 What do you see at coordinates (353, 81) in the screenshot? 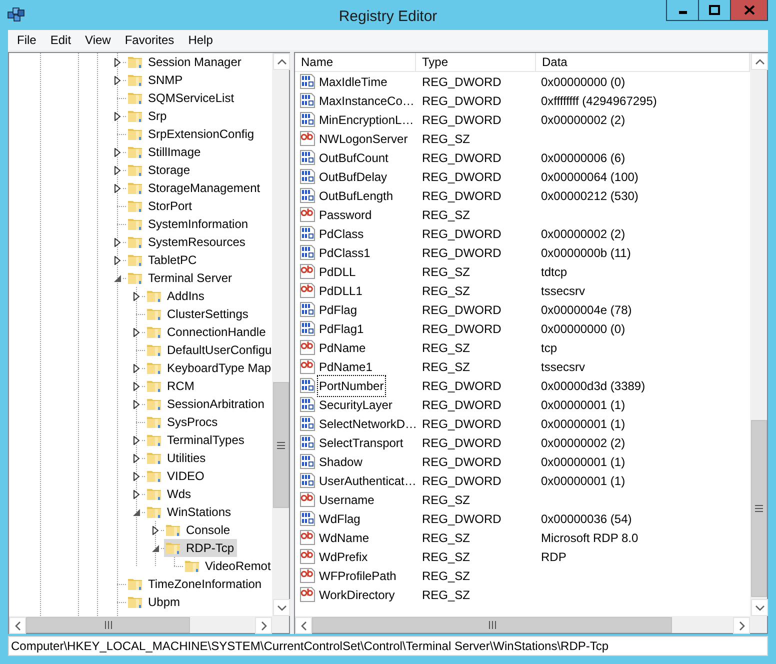
I see `value-name: MaxIdleTime` at bounding box center [353, 81].